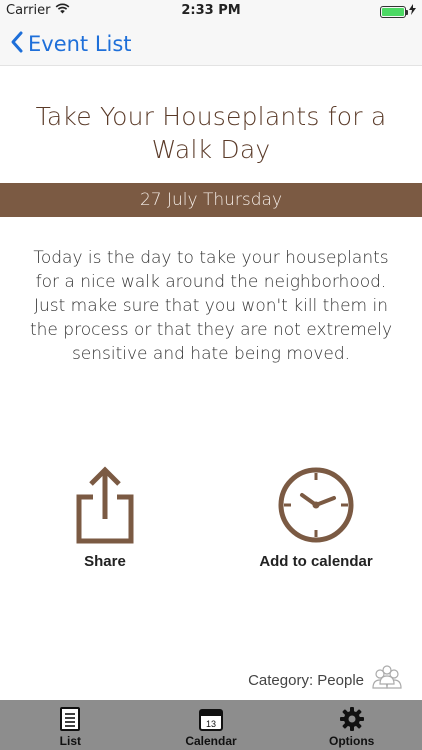  I want to click on calendar-icon: 13, so click(211, 719).